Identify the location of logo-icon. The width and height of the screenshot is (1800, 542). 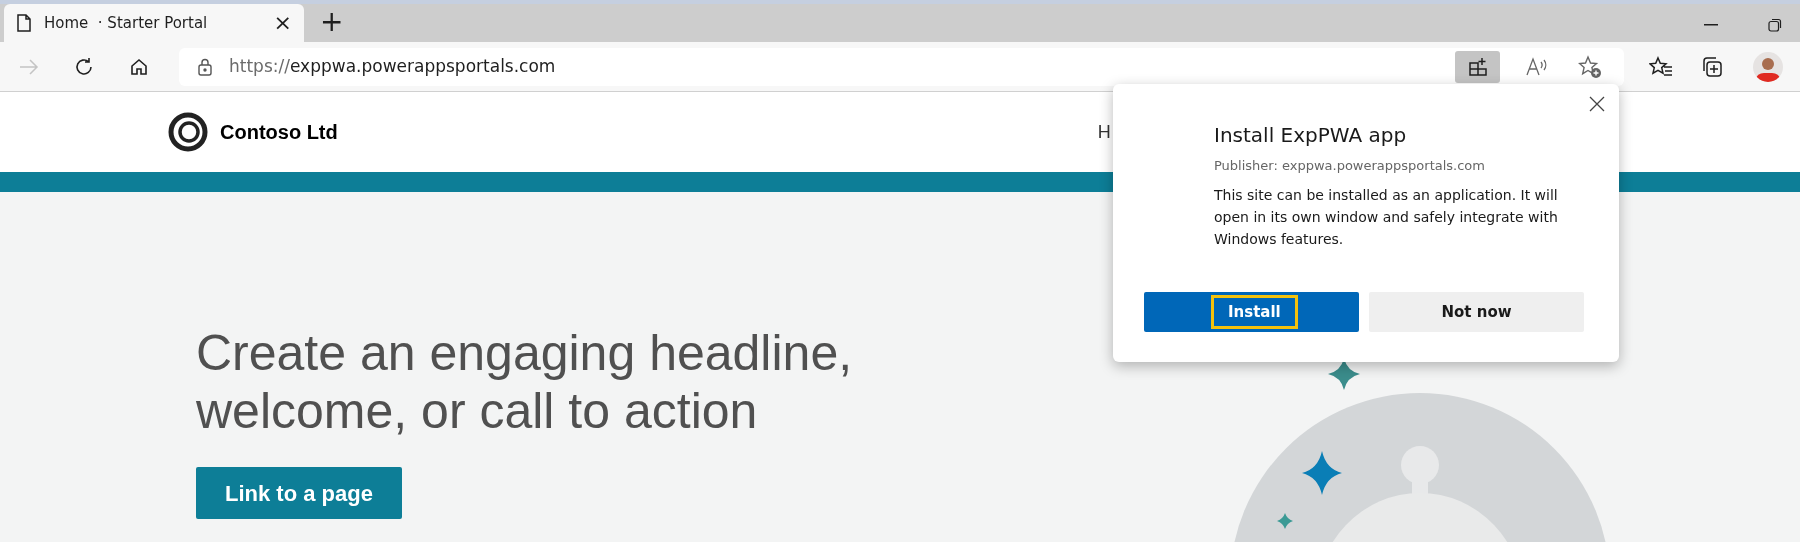
(188, 132).